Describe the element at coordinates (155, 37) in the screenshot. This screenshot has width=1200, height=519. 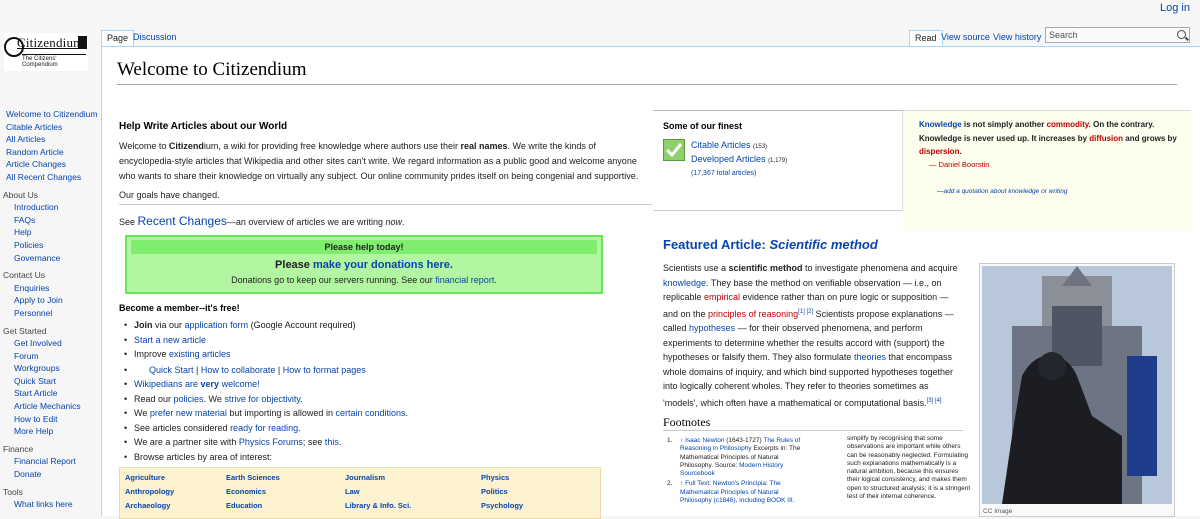
I see `tab-discussion: Discussion` at that location.